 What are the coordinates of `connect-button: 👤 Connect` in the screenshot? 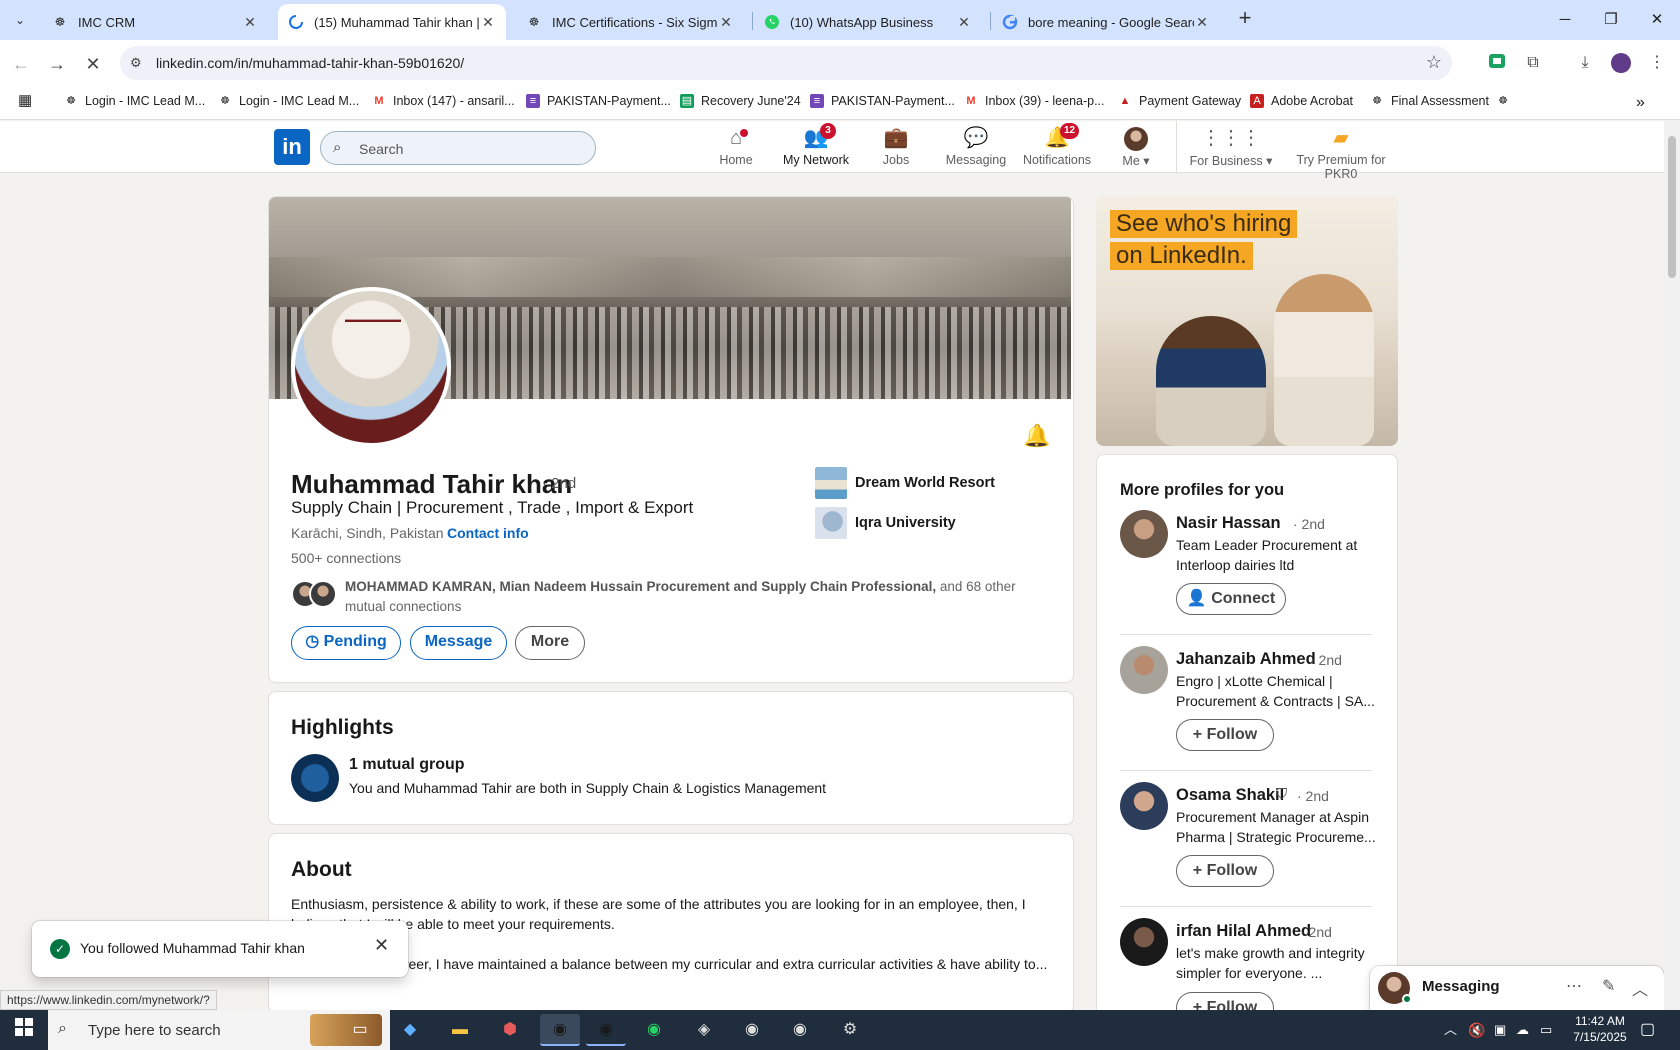 It's located at (1231, 599).